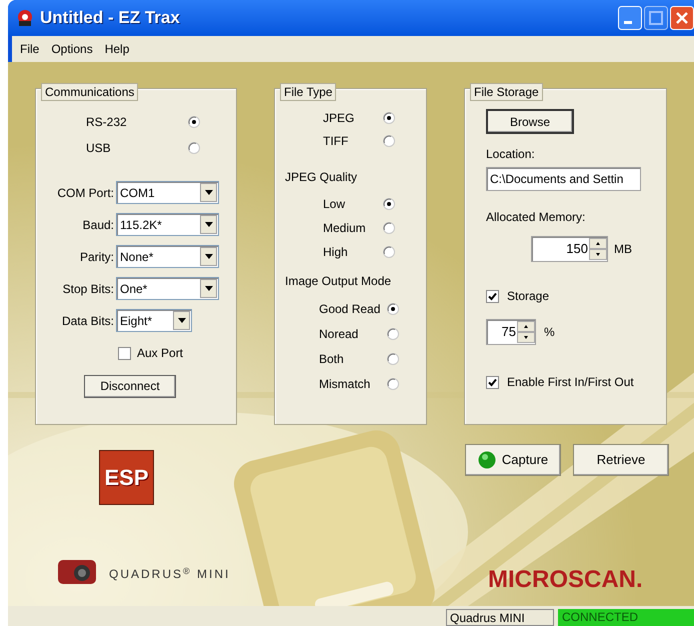 The image size is (694, 626). What do you see at coordinates (682, 18) in the screenshot?
I see `close-icon` at bounding box center [682, 18].